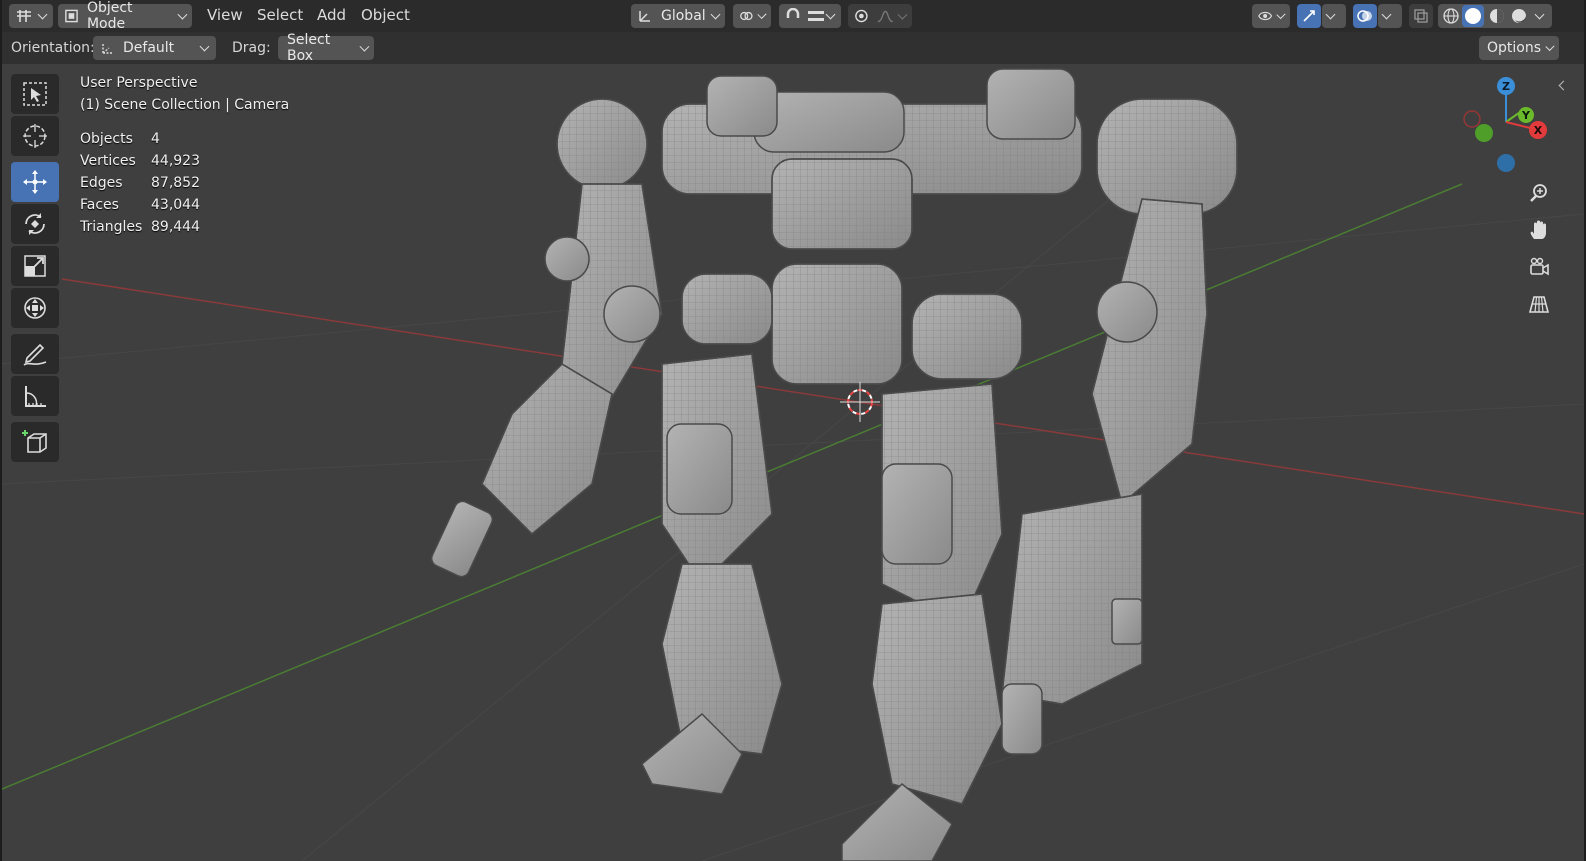 Image resolution: width=1586 pixels, height=861 pixels. I want to click on select-box-tool, so click(35, 94).